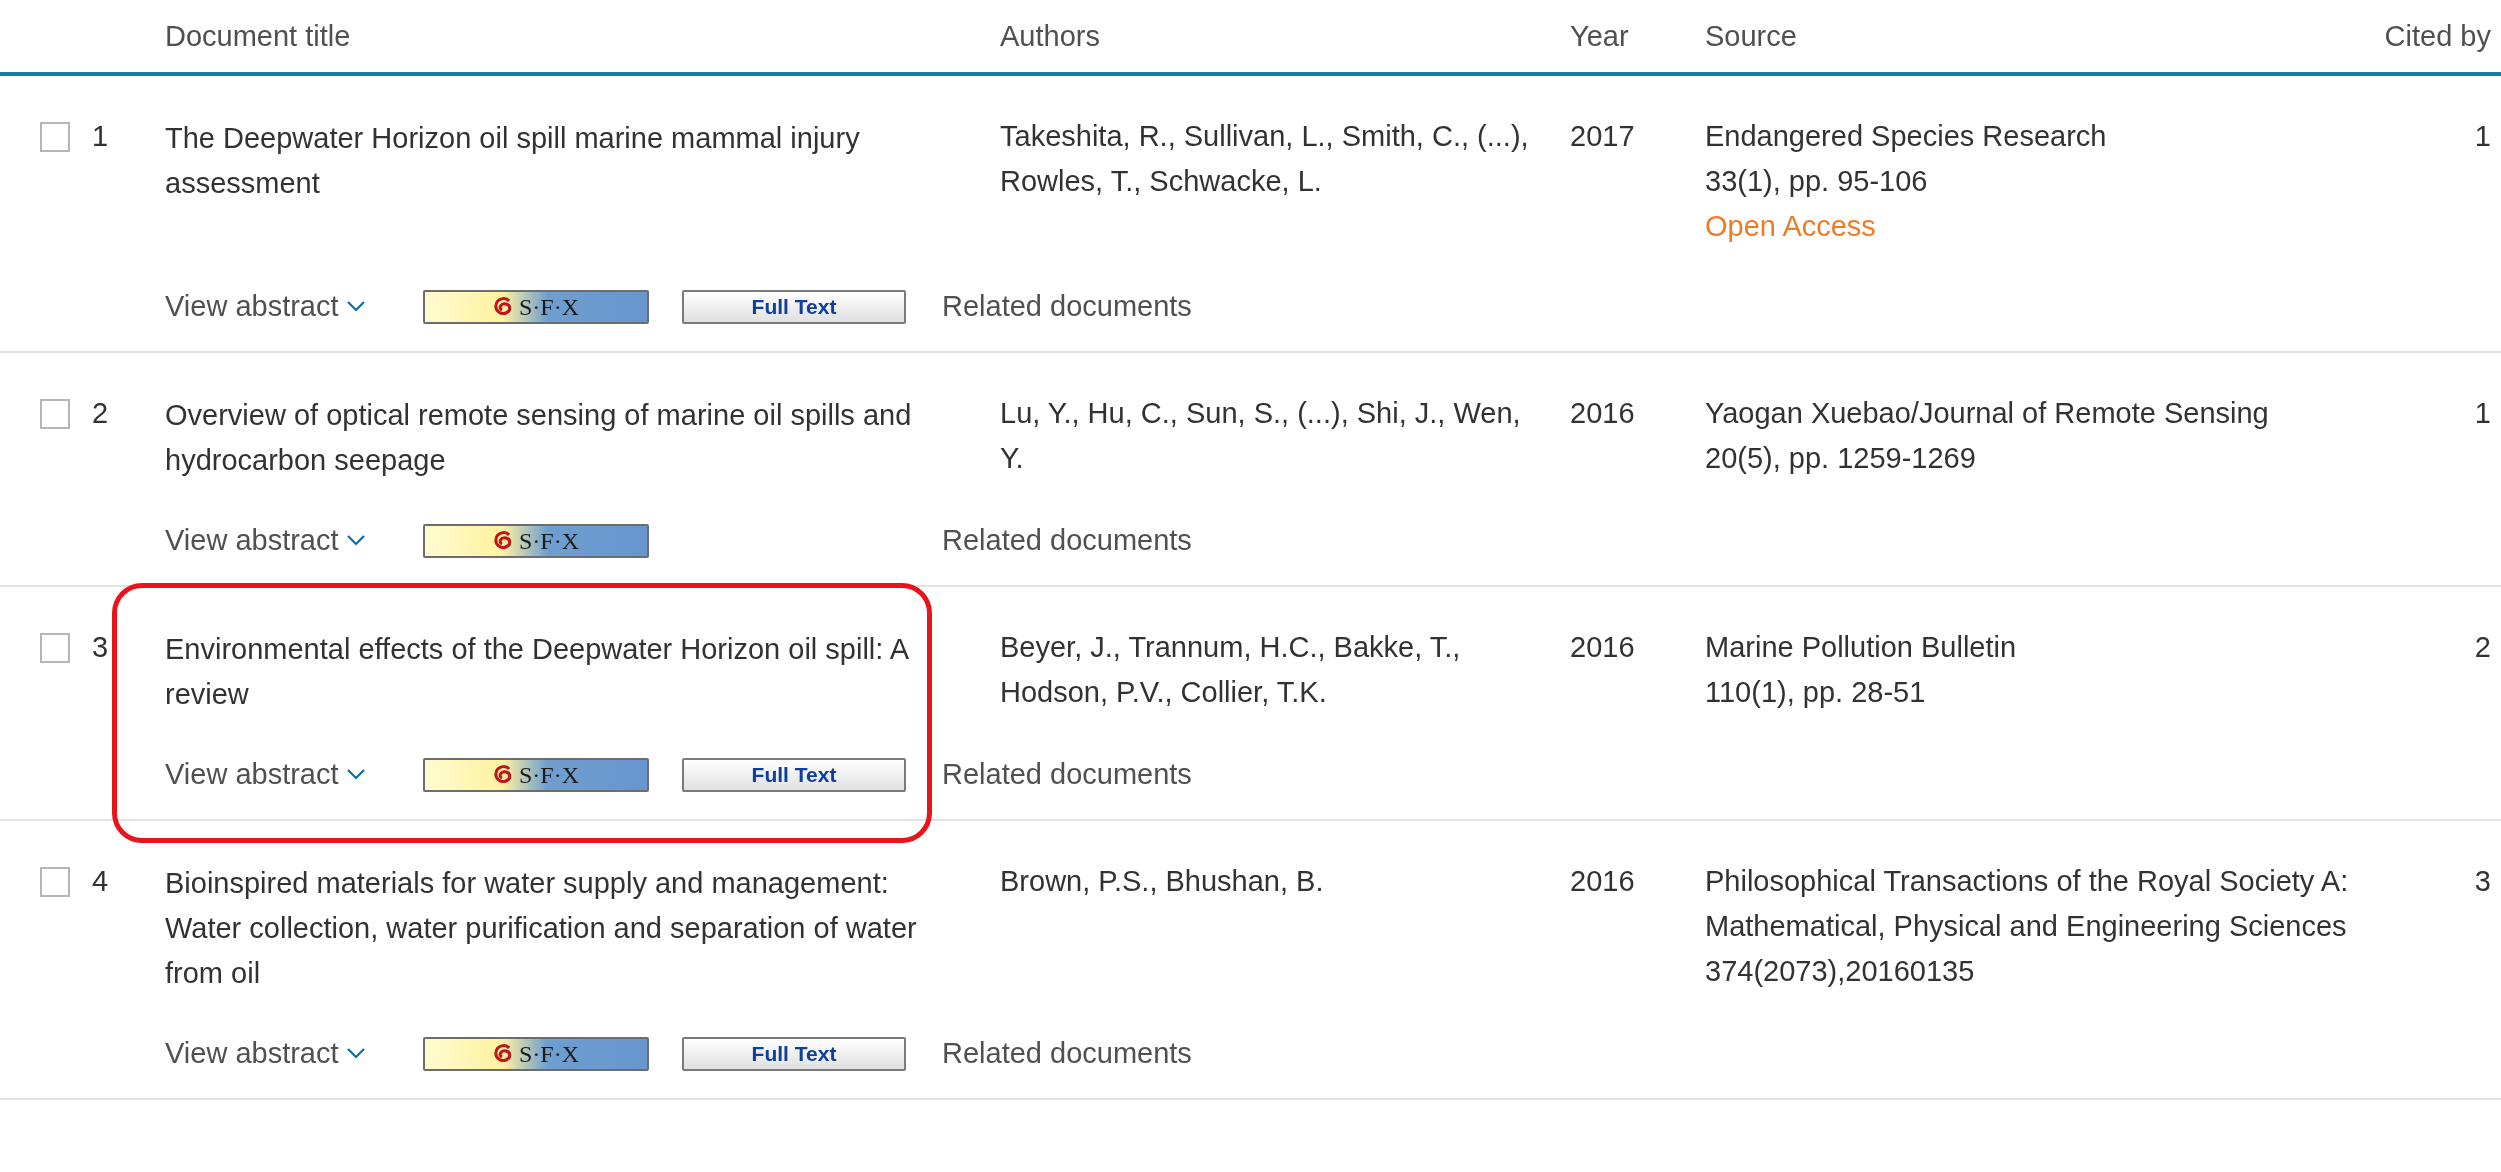 The image size is (2501, 1172). Describe the element at coordinates (562, 672) in the screenshot. I see `document-title-link: Environmental effects of the Deepwater Horizon oil spill: A review` at that location.